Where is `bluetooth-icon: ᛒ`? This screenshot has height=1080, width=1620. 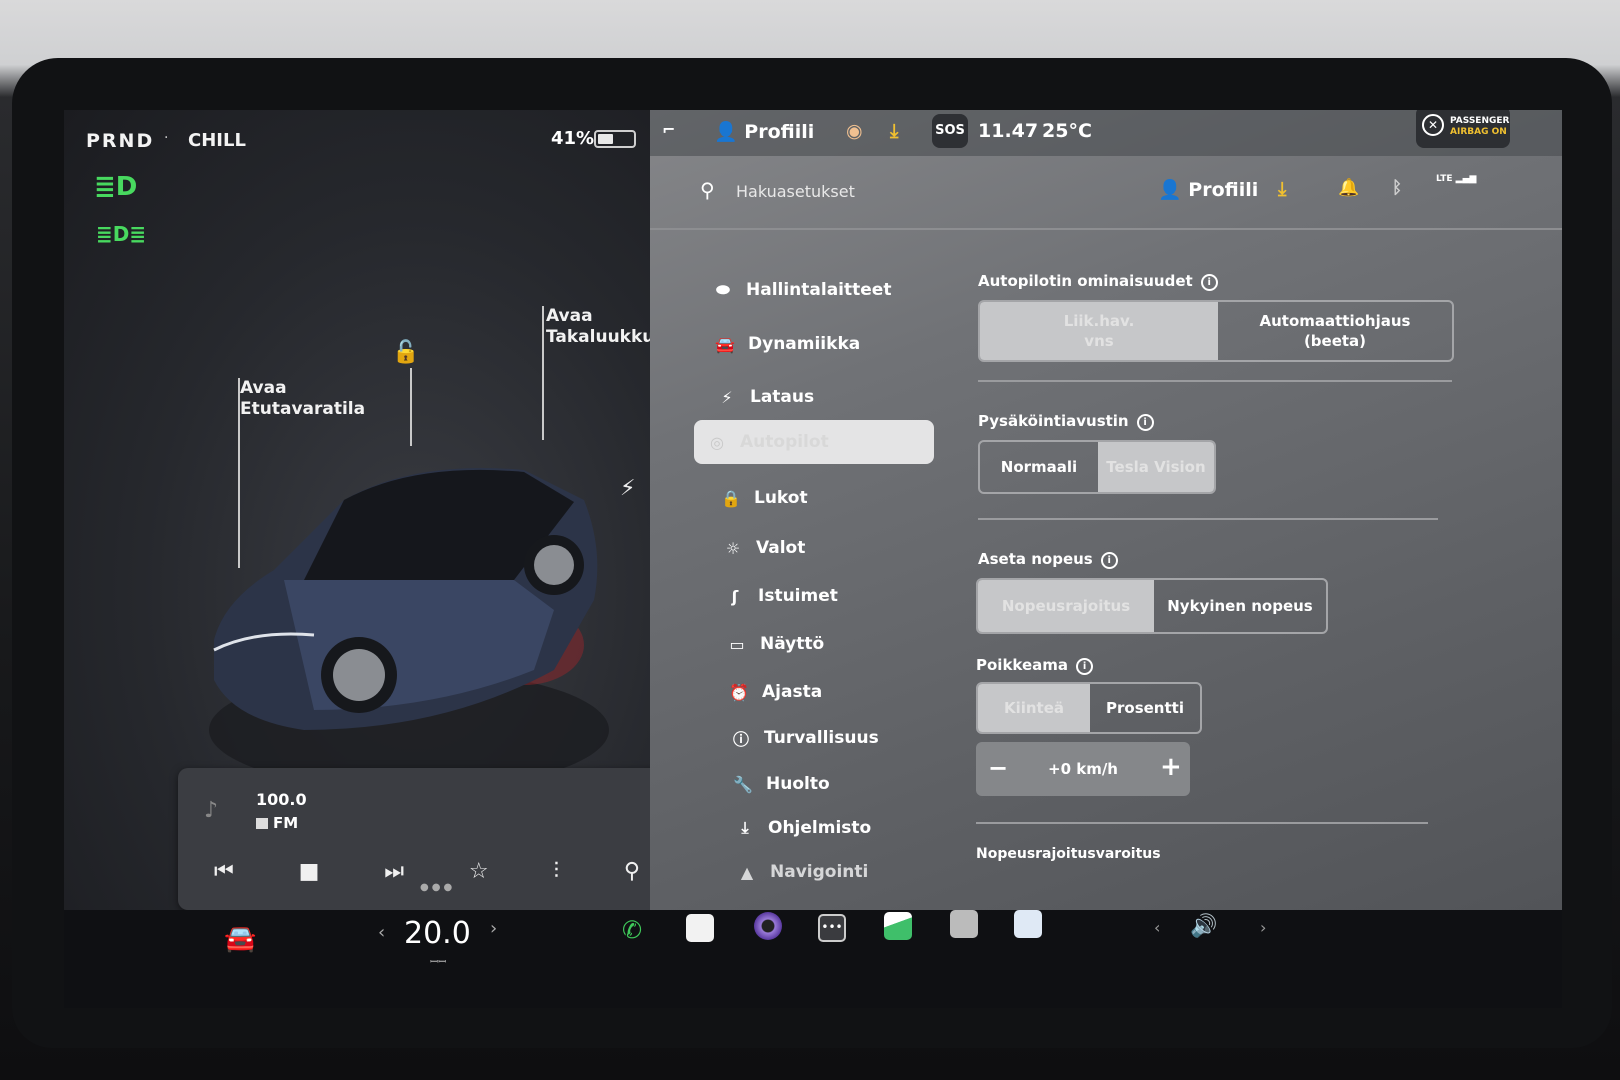
bluetooth-icon: ᛒ is located at coordinates (1397, 188).